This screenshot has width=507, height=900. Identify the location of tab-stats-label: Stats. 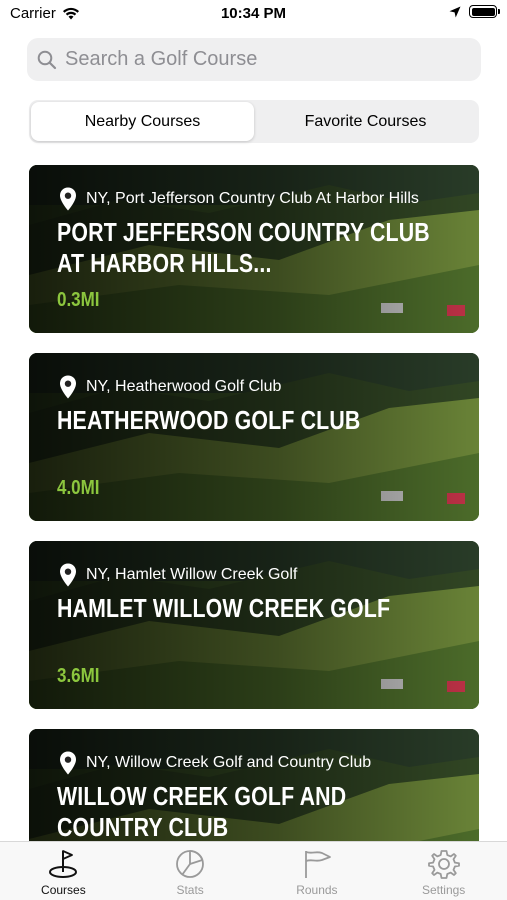
(190, 890).